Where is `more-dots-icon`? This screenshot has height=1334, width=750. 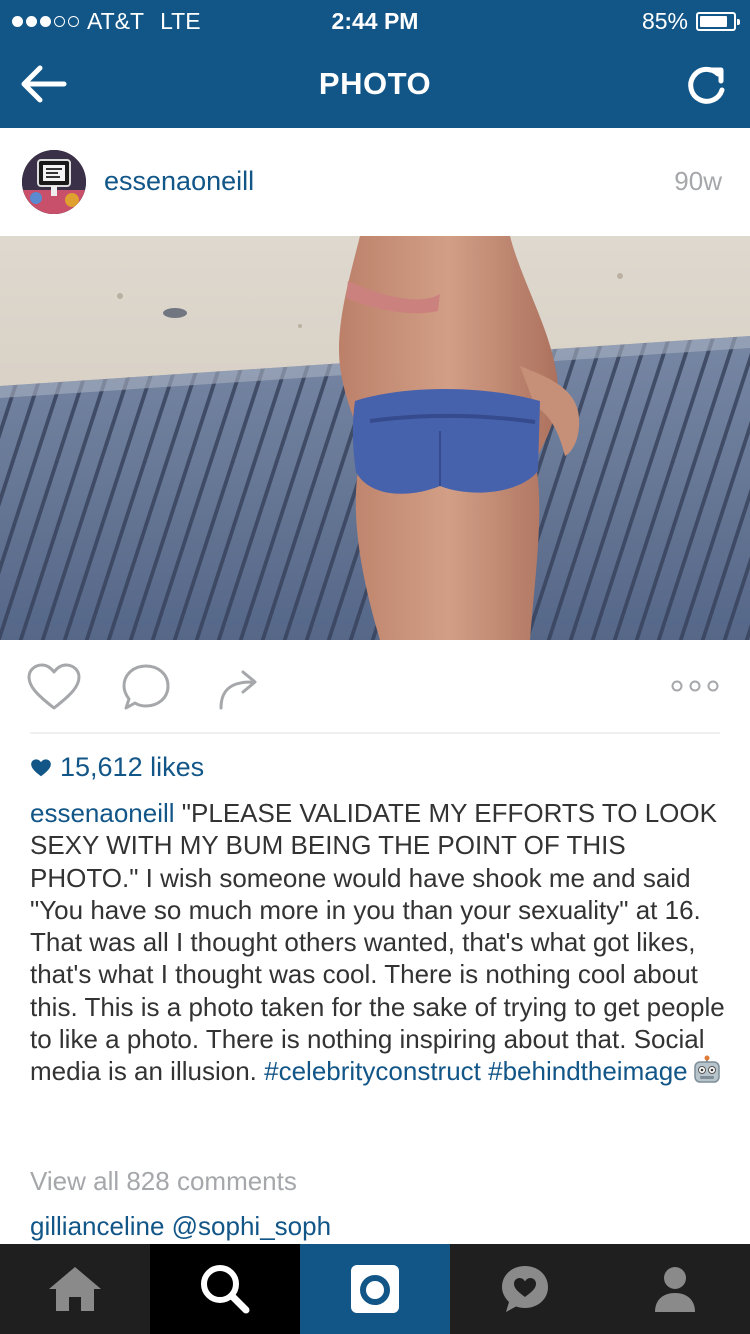
more-dots-icon is located at coordinates (695, 686).